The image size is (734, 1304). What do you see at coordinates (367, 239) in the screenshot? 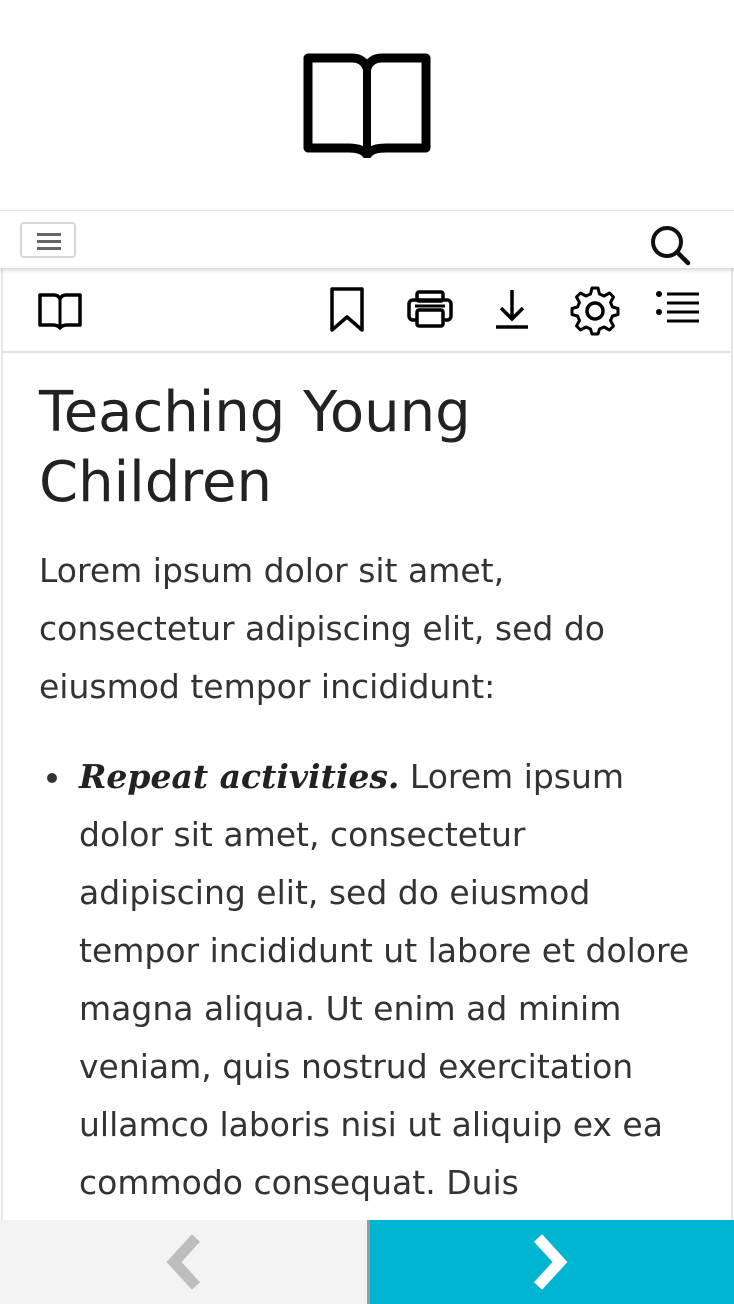
I see `top-bar` at bounding box center [367, 239].